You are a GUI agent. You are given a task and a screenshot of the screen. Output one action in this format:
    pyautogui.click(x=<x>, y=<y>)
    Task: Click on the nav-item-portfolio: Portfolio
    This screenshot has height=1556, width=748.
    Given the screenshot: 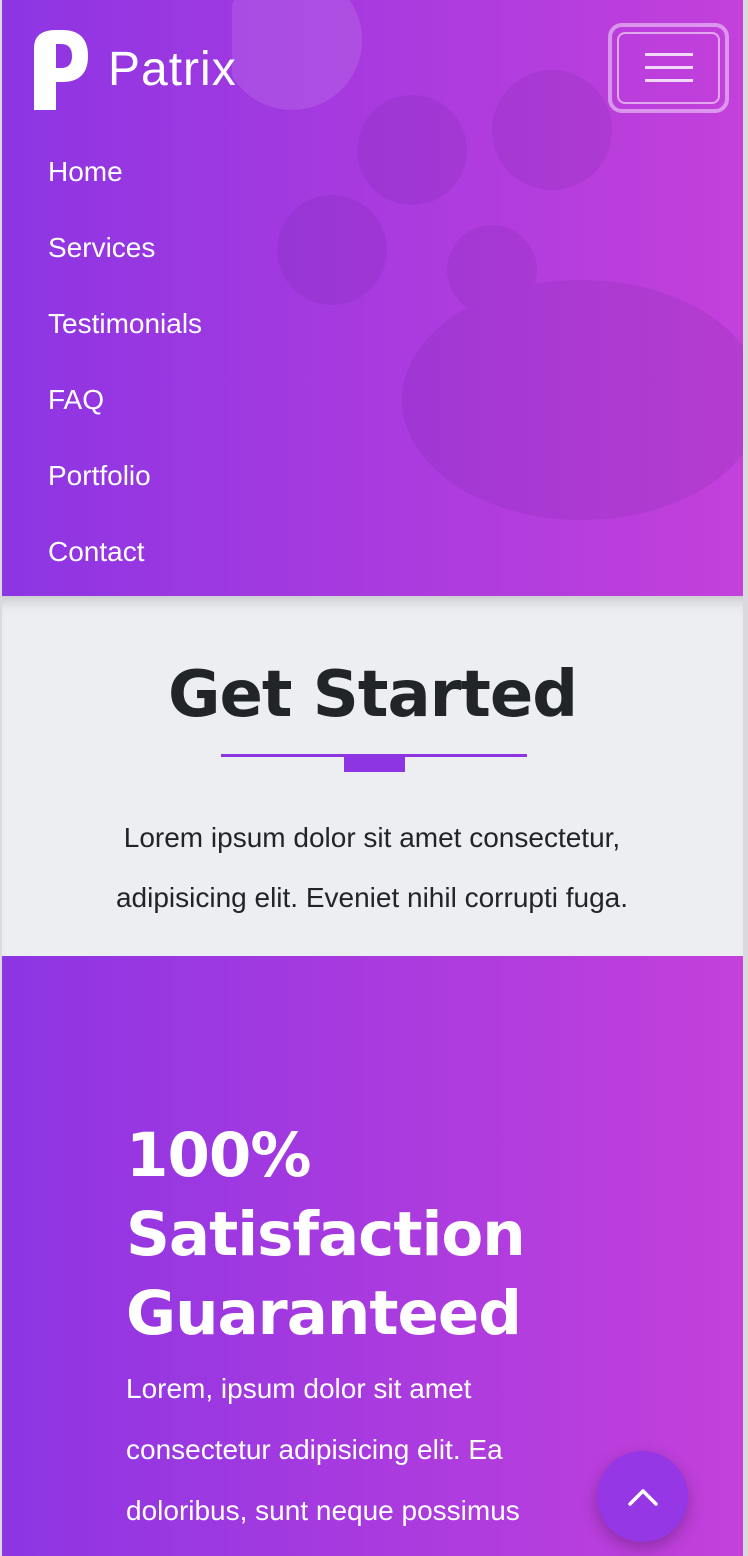 What is the action you would take?
    pyautogui.click(x=125, y=476)
    